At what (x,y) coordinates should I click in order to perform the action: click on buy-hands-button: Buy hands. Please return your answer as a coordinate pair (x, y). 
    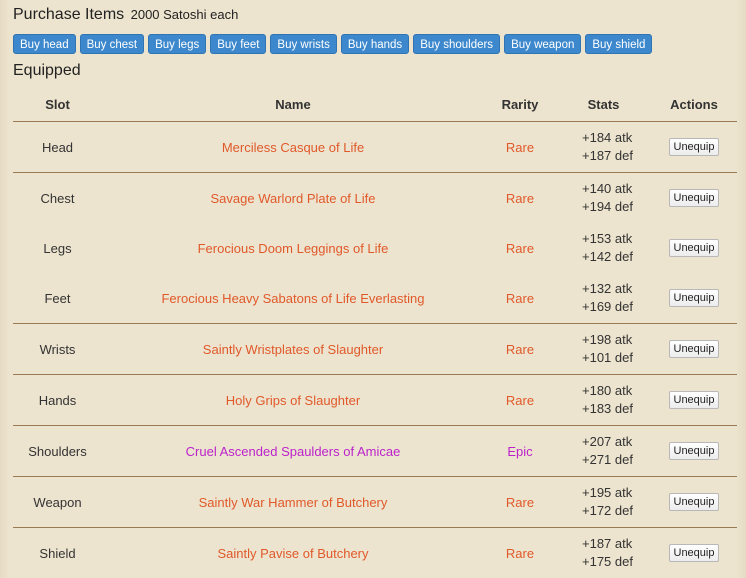
    Looking at the image, I should click on (375, 44).